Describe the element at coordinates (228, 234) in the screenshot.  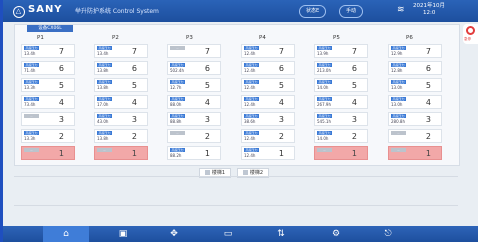
I see `monitor-icon: ▭` at that location.